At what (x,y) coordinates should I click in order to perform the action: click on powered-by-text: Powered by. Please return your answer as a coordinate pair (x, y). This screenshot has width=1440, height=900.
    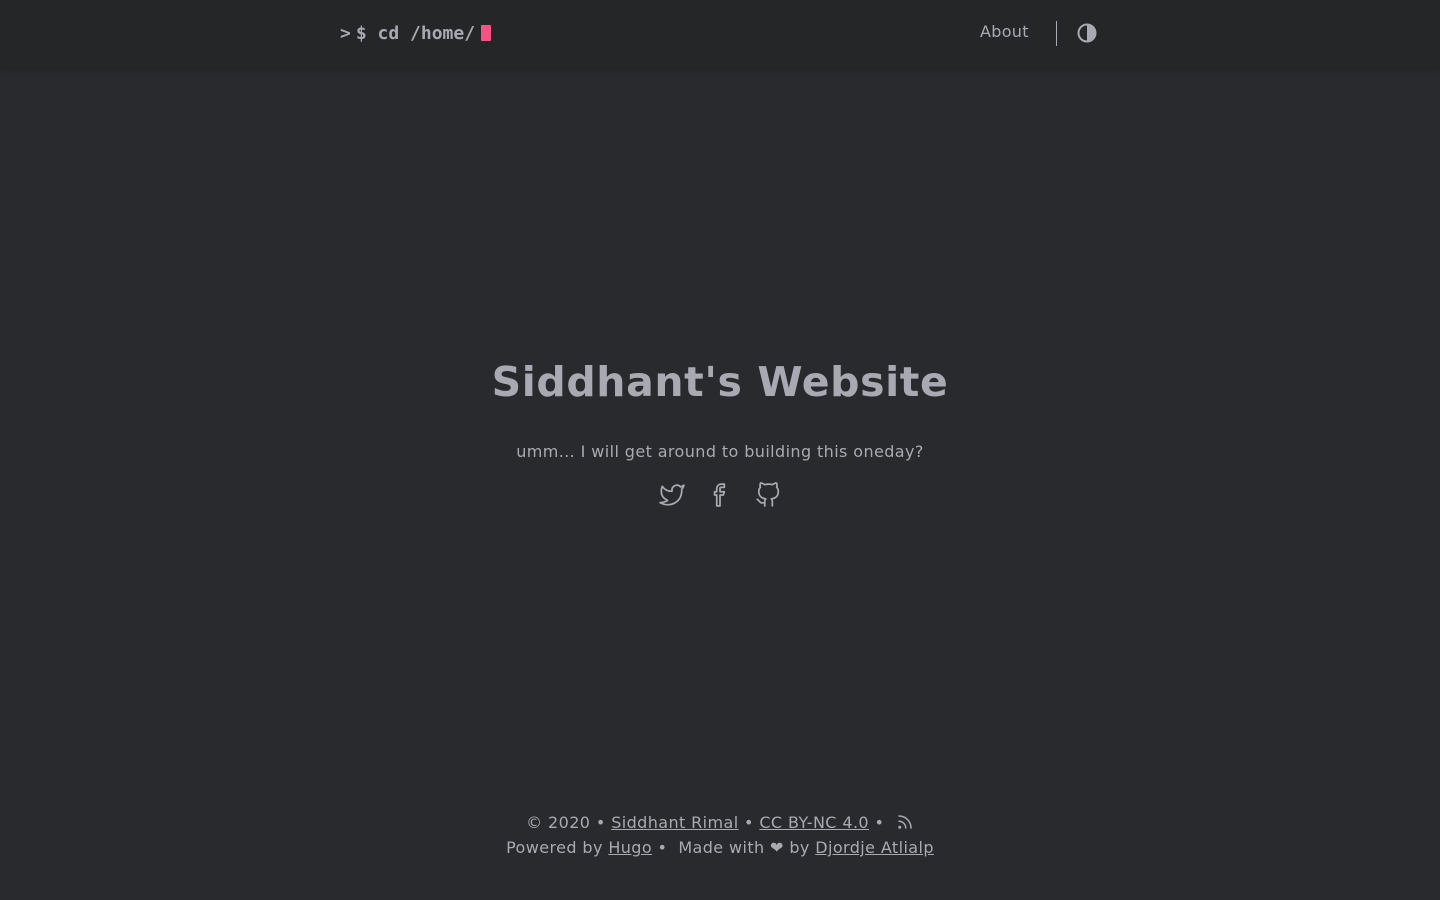
    Looking at the image, I should click on (554, 847).